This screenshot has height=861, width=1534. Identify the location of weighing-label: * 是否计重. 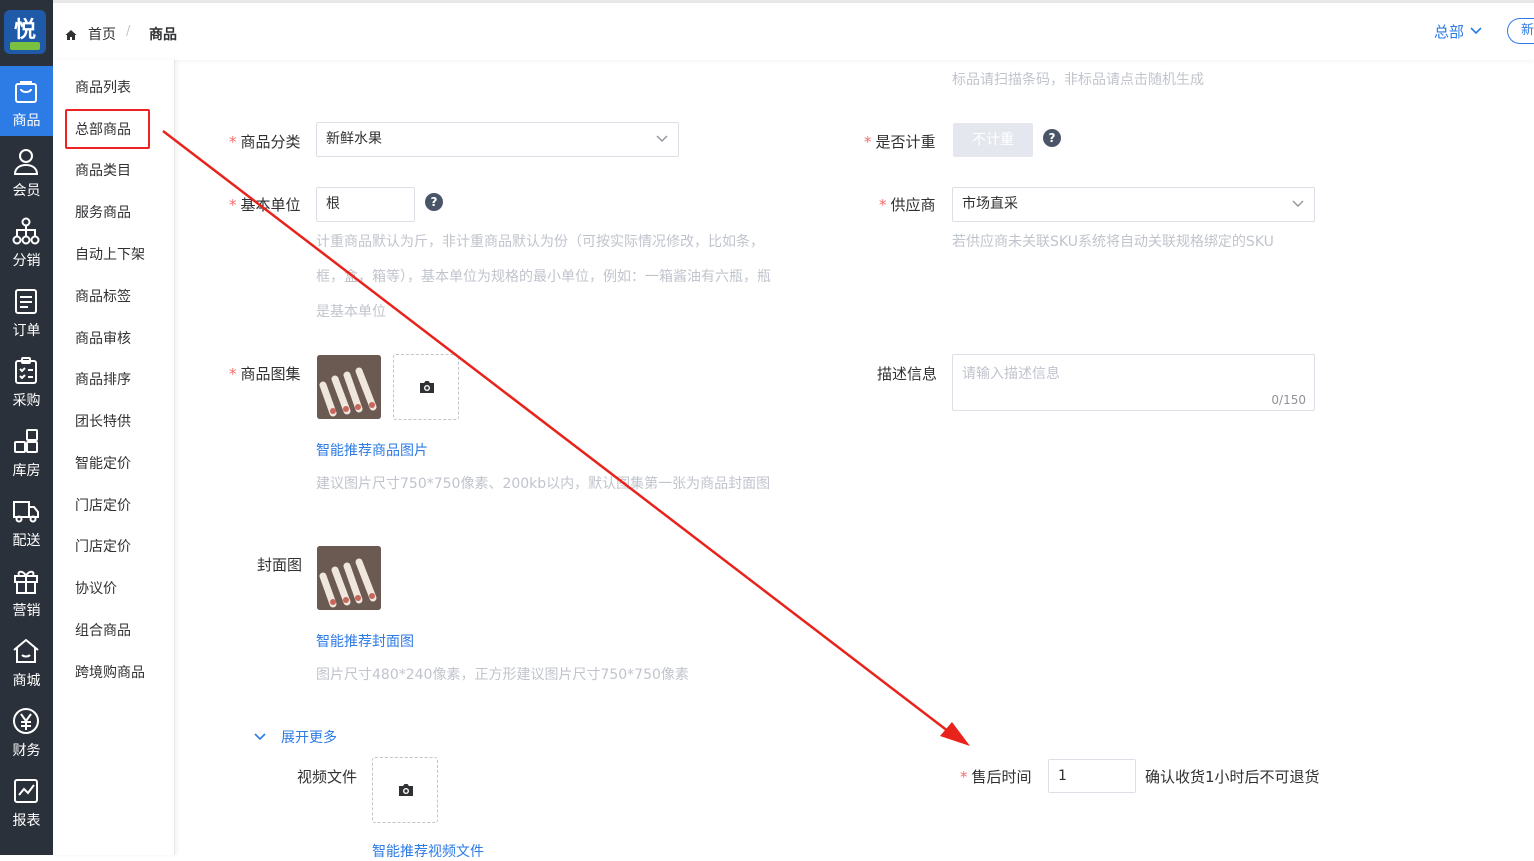
(900, 142).